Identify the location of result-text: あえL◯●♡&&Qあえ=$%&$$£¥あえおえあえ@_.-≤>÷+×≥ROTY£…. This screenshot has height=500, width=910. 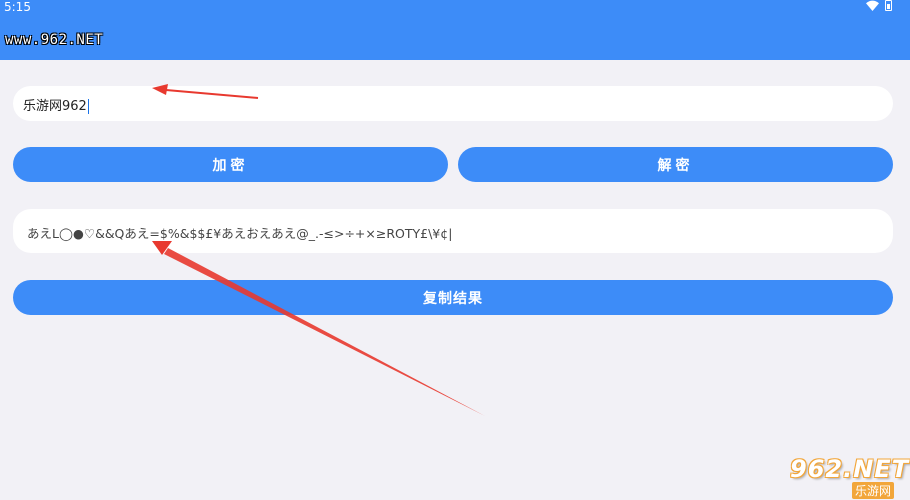
(240, 233).